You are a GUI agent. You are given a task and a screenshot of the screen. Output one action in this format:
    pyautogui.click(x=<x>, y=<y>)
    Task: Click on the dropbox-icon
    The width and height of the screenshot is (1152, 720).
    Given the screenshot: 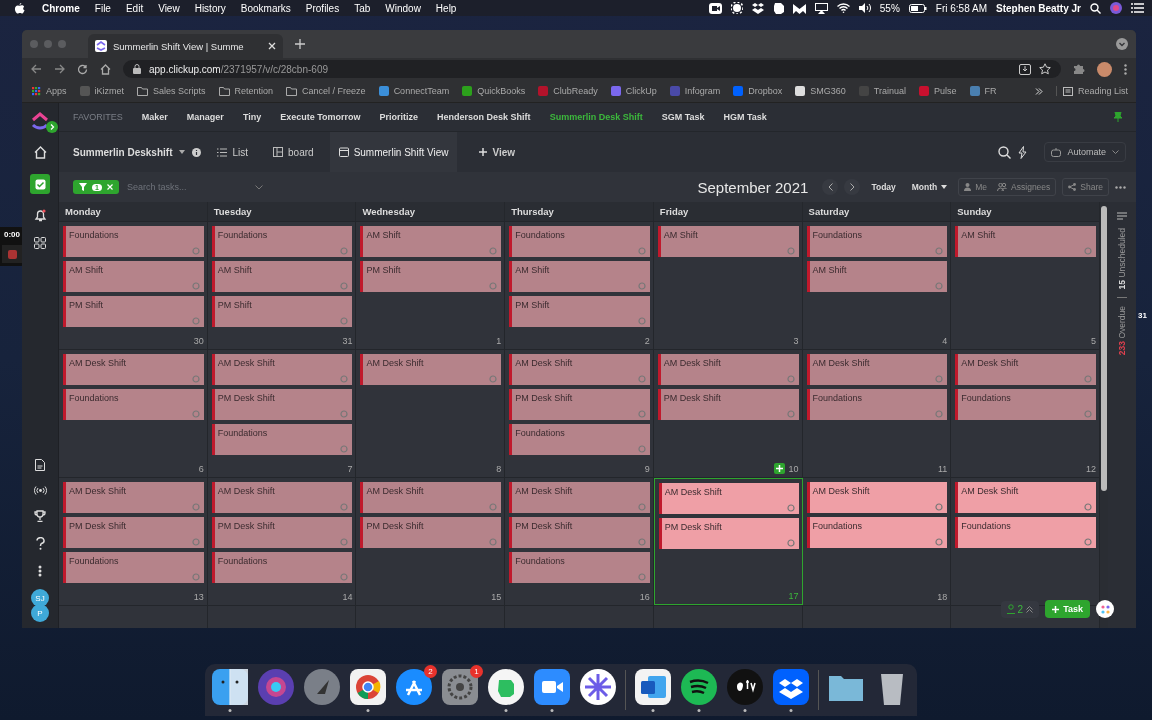 What is the action you would take?
    pyautogui.click(x=791, y=690)
    